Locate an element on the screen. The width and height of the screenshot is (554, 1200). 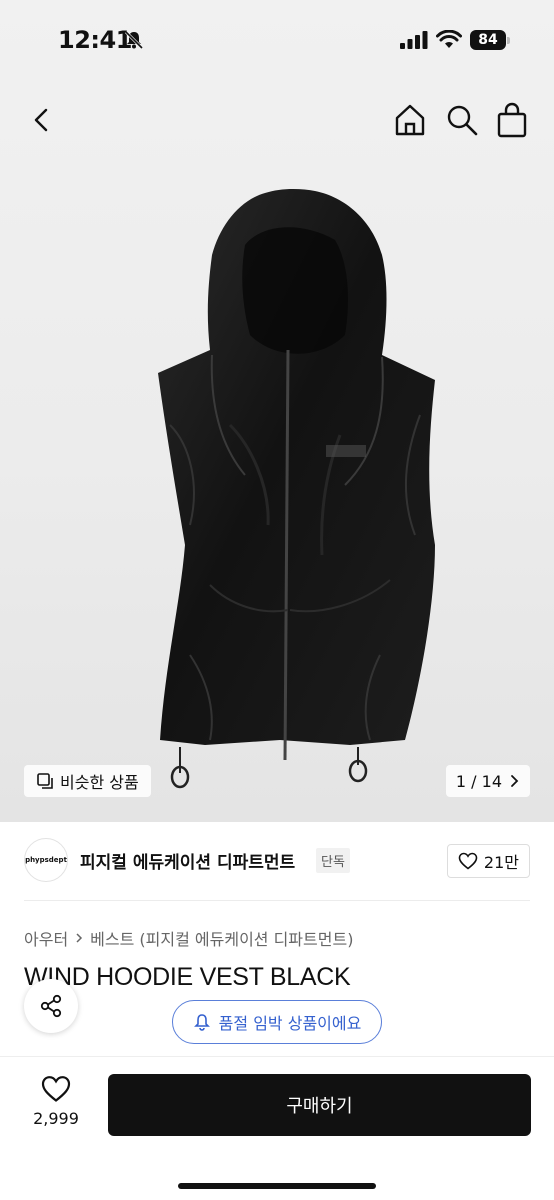
share-icon is located at coordinates (51, 1006).